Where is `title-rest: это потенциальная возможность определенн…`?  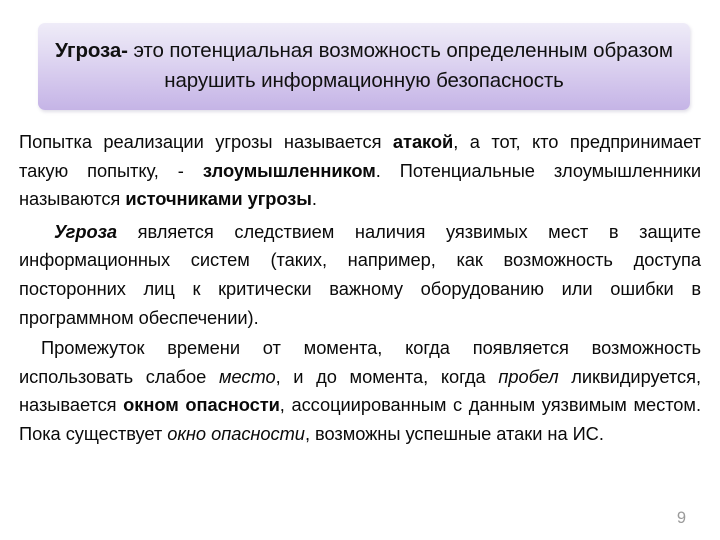
title-rest: это потенциальная возможность определенн… is located at coordinates (400, 65).